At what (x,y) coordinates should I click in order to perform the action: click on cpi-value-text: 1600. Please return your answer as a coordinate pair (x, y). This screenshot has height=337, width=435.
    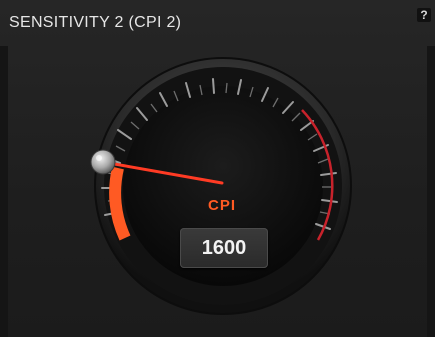
    Looking at the image, I should click on (224, 248).